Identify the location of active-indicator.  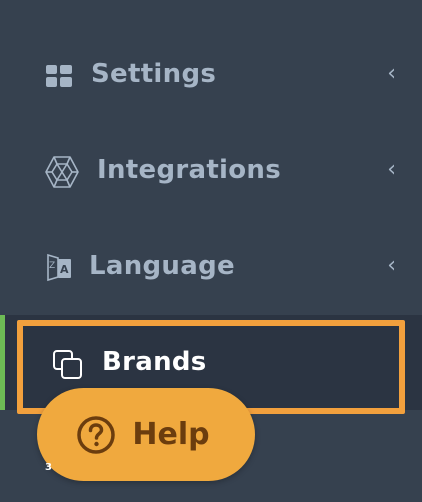
(2, 362).